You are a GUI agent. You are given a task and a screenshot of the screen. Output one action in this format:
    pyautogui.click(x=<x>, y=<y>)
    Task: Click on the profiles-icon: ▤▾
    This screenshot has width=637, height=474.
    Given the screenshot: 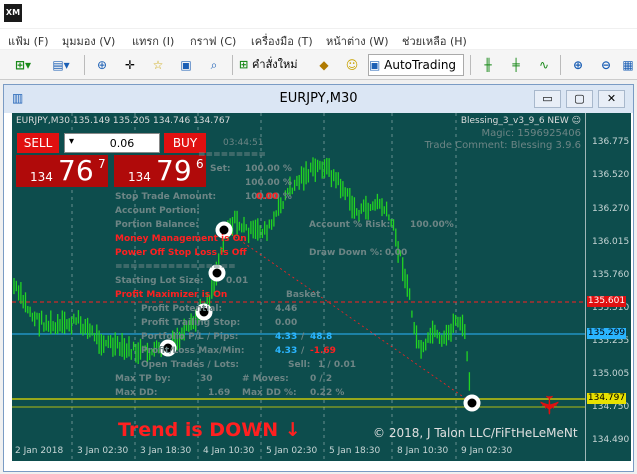 What is the action you would take?
    pyautogui.click(x=61, y=65)
    